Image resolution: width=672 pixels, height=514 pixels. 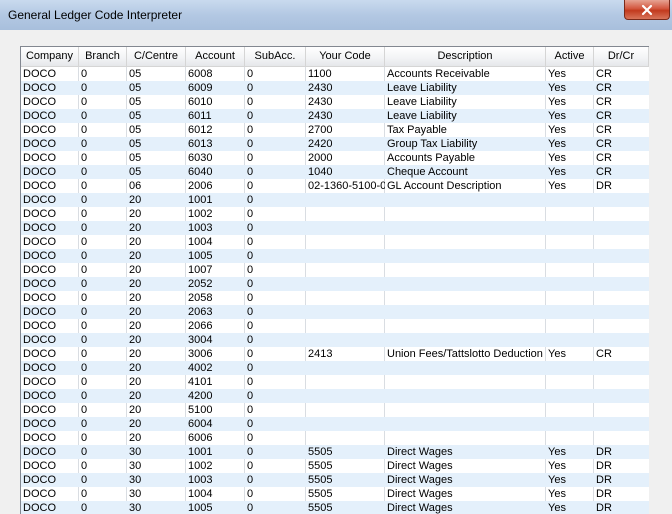 What do you see at coordinates (335, 144) in the screenshot?
I see `table-row: DOCO 0 05 6013 0 2420 Group Tax Liability Yes CR` at bounding box center [335, 144].